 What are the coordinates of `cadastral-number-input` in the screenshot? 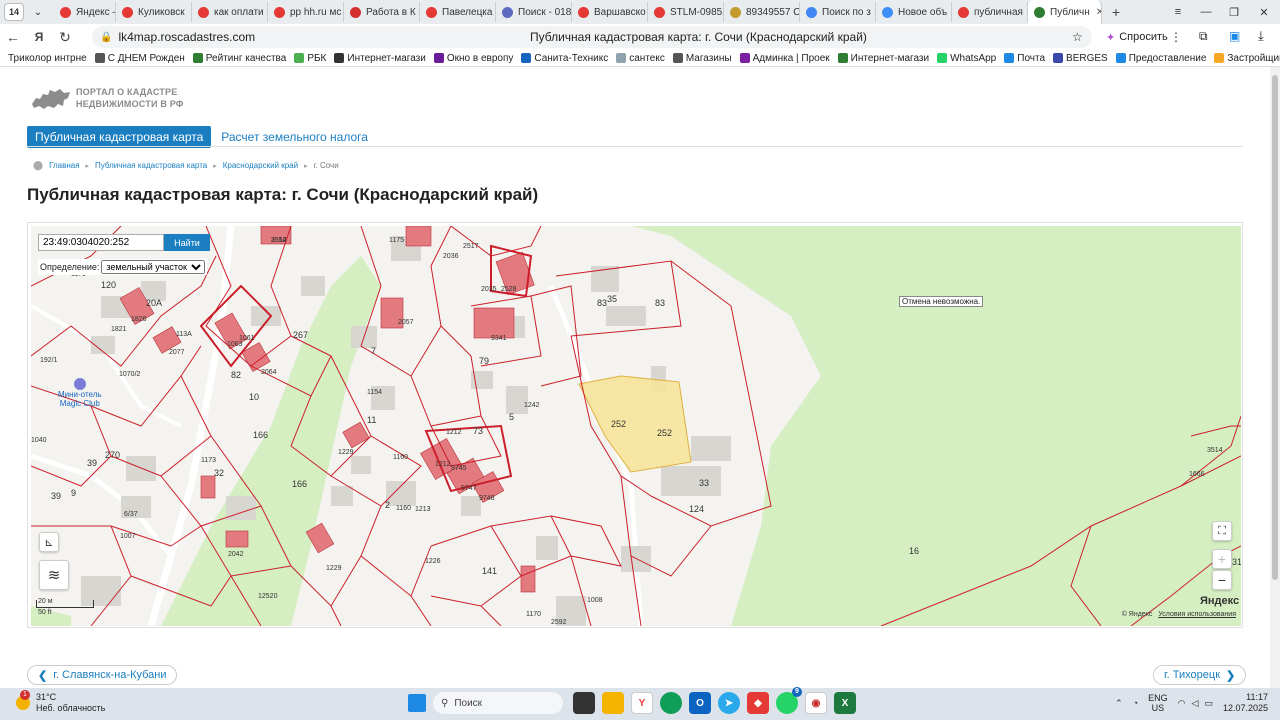 It's located at (101, 242).